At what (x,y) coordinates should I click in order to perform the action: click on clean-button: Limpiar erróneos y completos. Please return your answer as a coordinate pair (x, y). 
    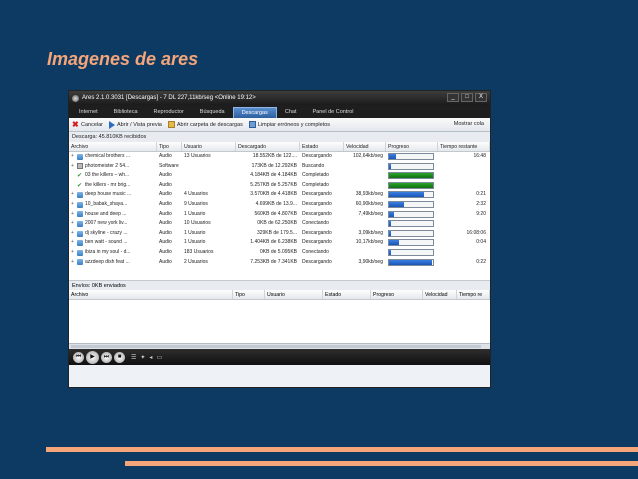
    Looking at the image, I should click on (289, 124).